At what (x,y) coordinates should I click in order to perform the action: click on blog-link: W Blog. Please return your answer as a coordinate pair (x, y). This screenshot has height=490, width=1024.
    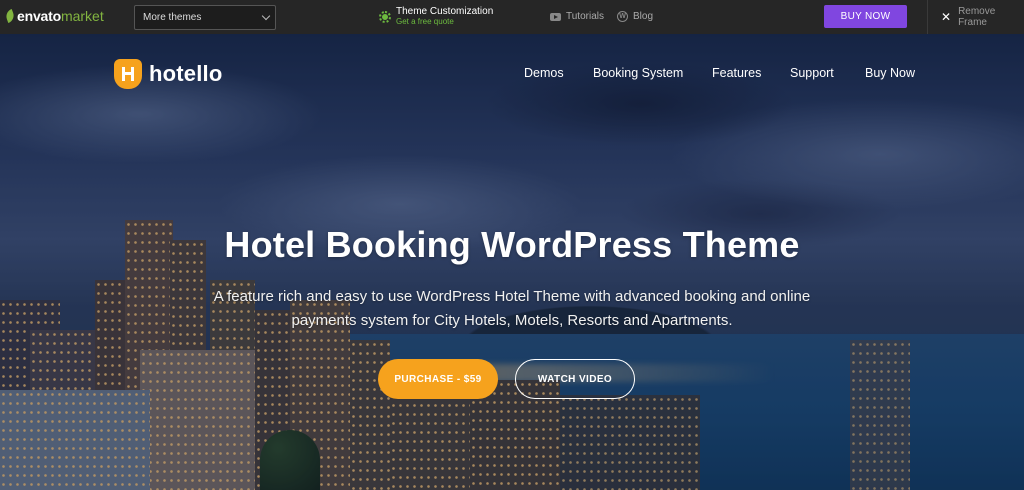
    Looking at the image, I should click on (635, 16).